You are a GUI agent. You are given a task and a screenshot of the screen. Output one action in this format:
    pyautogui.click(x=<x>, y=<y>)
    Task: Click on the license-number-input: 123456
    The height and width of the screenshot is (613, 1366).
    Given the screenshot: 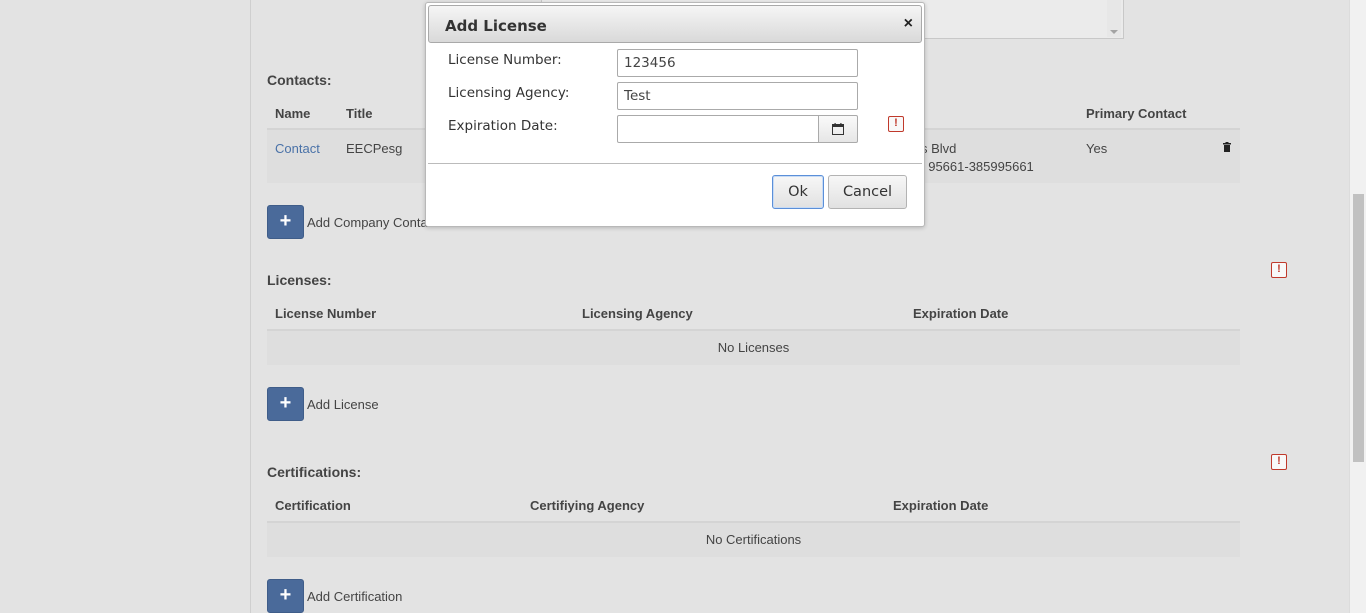 What is the action you would take?
    pyautogui.click(x=737, y=63)
    